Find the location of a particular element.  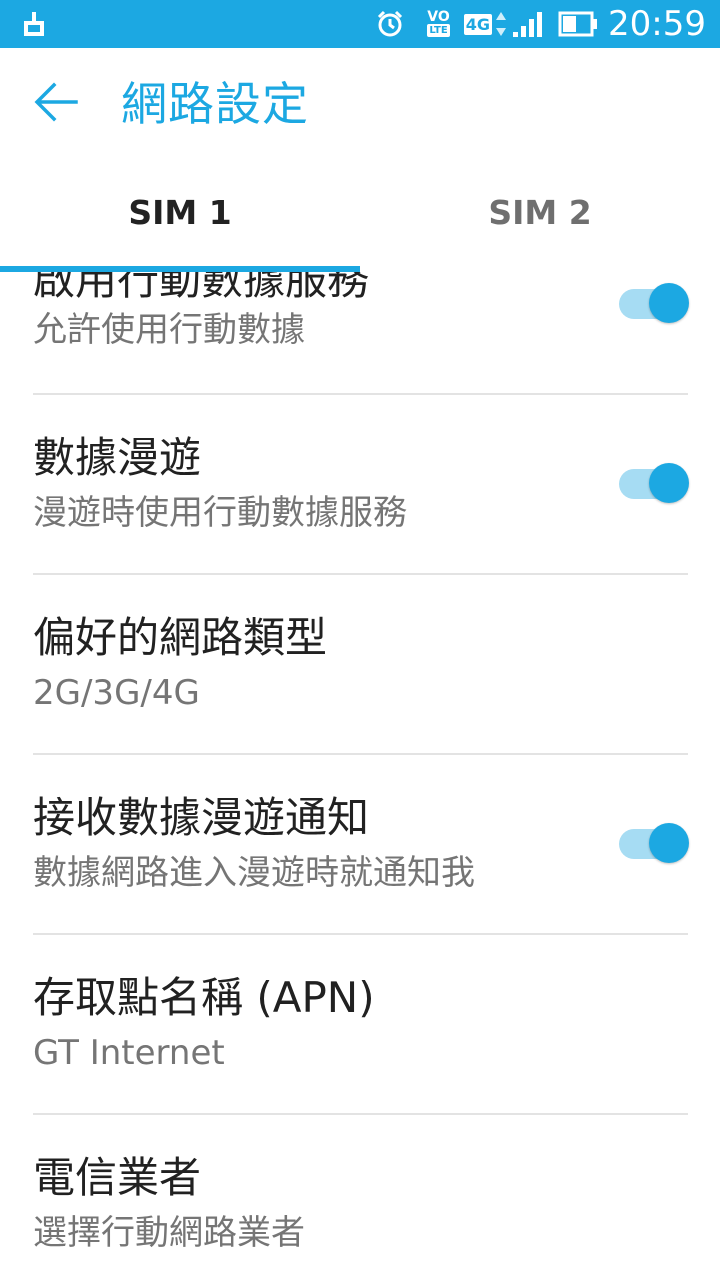

setting-subtitle: GT Internet is located at coordinates (129, 1053).